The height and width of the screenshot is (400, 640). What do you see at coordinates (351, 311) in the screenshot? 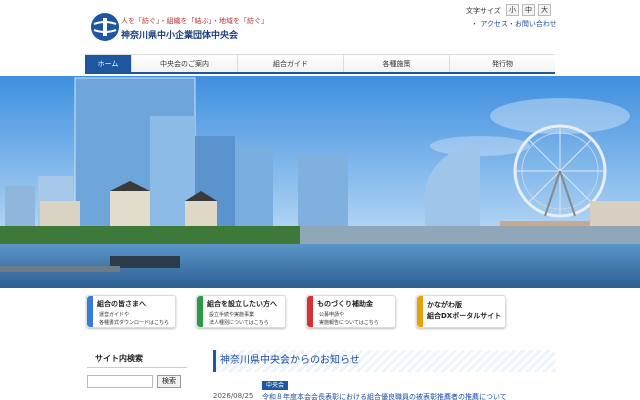
I see `banner-monozukuri-subsidy: ものづくり補助金 公募申請や 実施報告についてはこちら` at bounding box center [351, 311].